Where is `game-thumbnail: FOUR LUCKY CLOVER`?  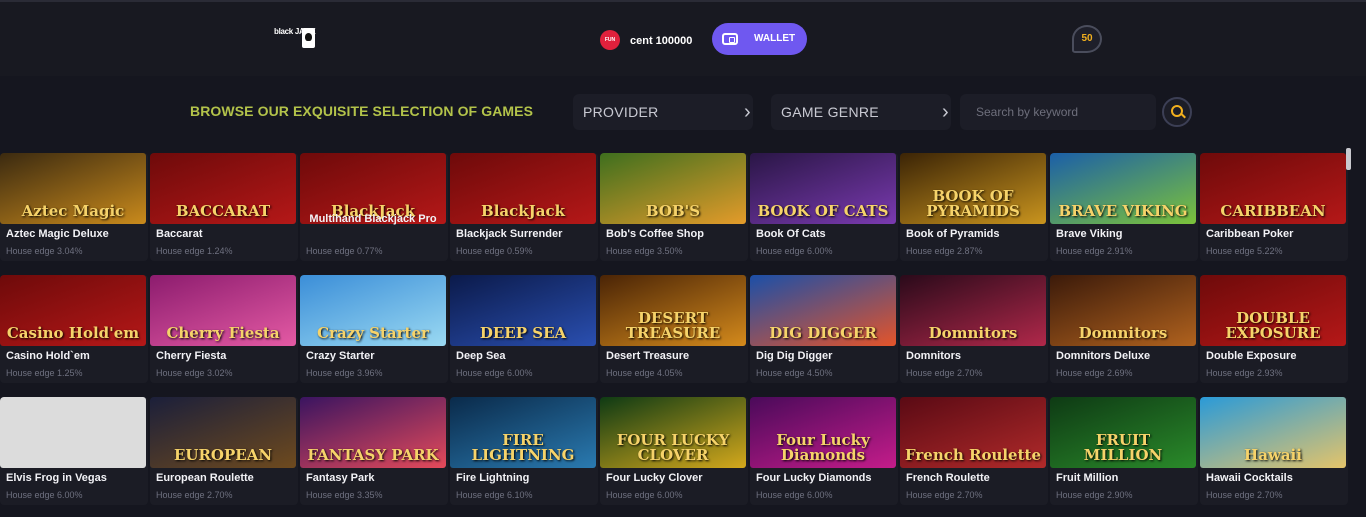
game-thumbnail: FOUR LUCKY CLOVER is located at coordinates (673, 432).